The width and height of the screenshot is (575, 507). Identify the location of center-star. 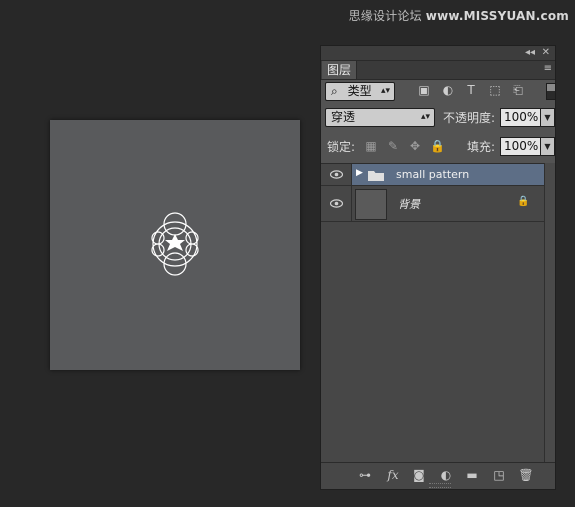
(175, 242).